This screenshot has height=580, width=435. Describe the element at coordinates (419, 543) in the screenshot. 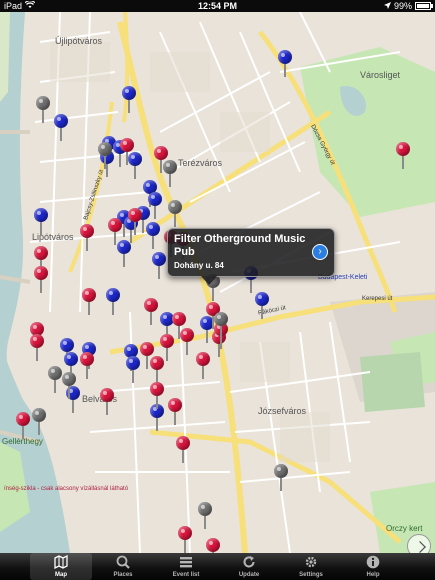

I see `page-curl-button` at that location.